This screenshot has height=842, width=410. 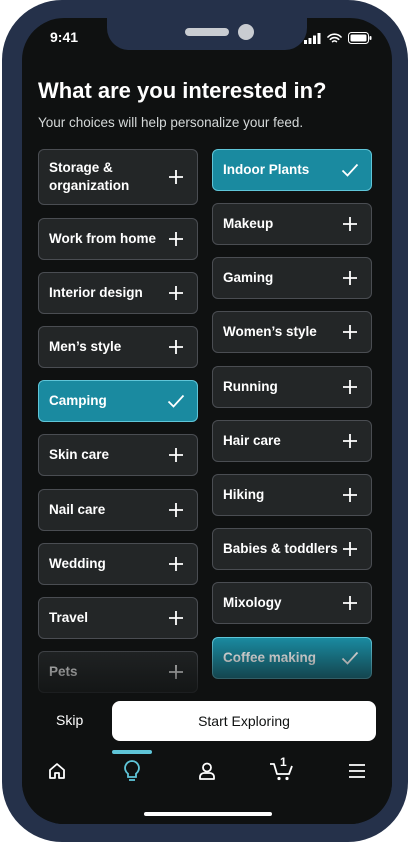 I want to click on interest-label: Women’s style, so click(x=270, y=331).